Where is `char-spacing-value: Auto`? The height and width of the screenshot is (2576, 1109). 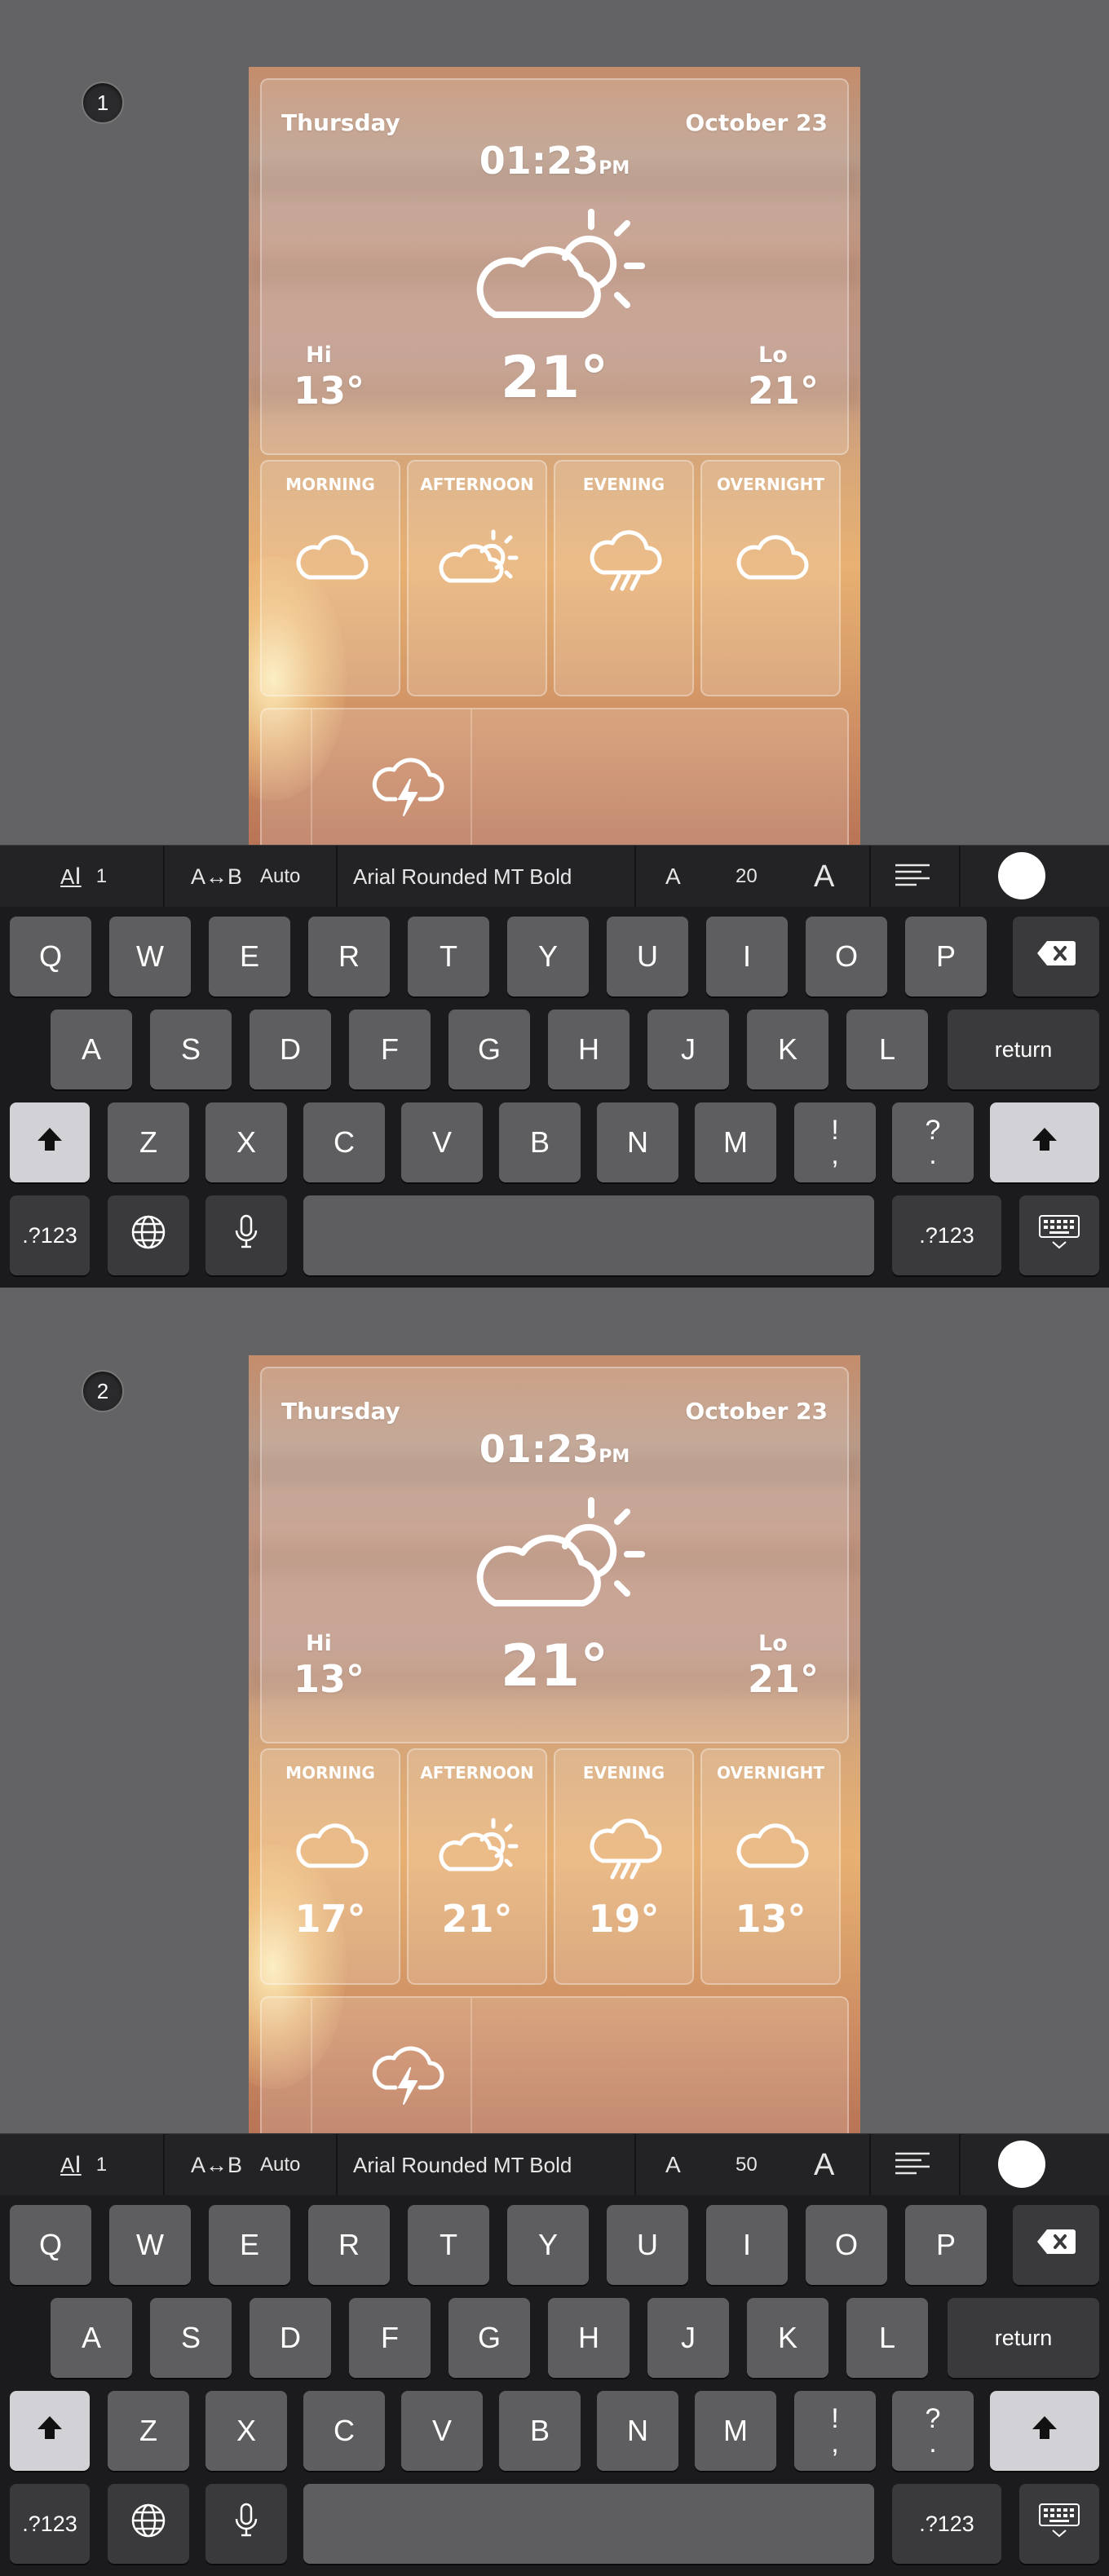 char-spacing-value: Auto is located at coordinates (280, 2165).